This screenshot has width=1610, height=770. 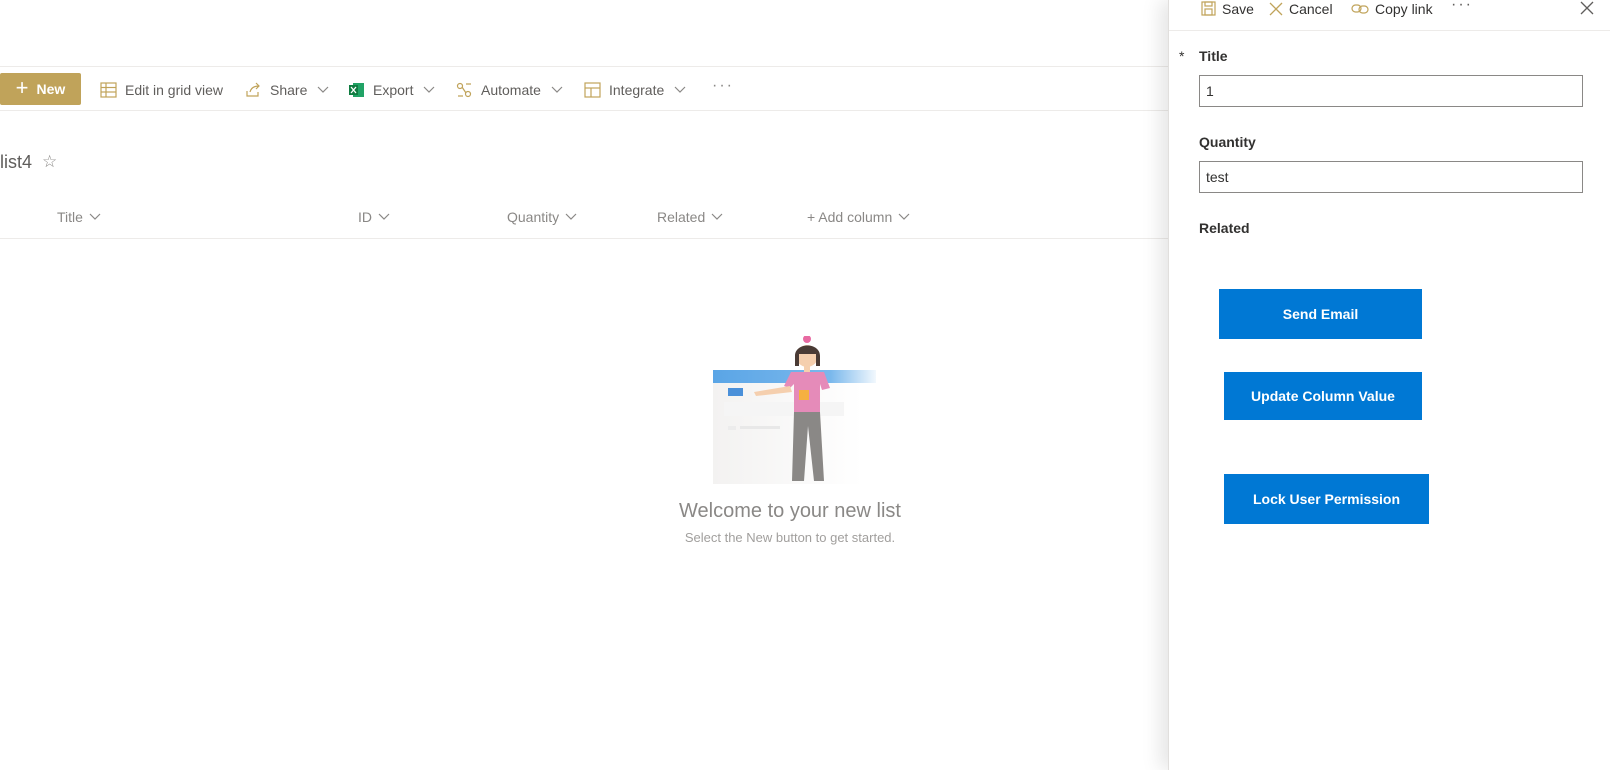 I want to click on empty-state-title: Welcome to your new list, so click(x=790, y=511).